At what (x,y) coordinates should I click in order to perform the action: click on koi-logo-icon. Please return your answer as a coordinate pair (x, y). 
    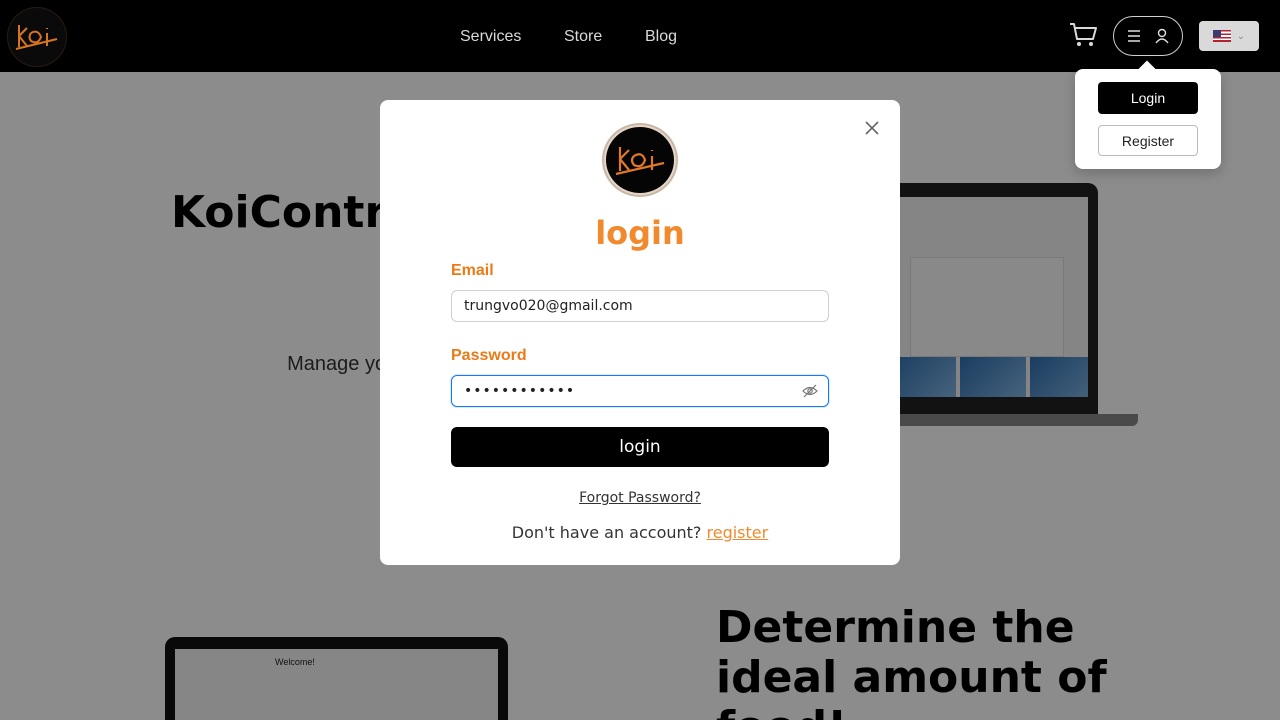
    Looking at the image, I should click on (640, 161).